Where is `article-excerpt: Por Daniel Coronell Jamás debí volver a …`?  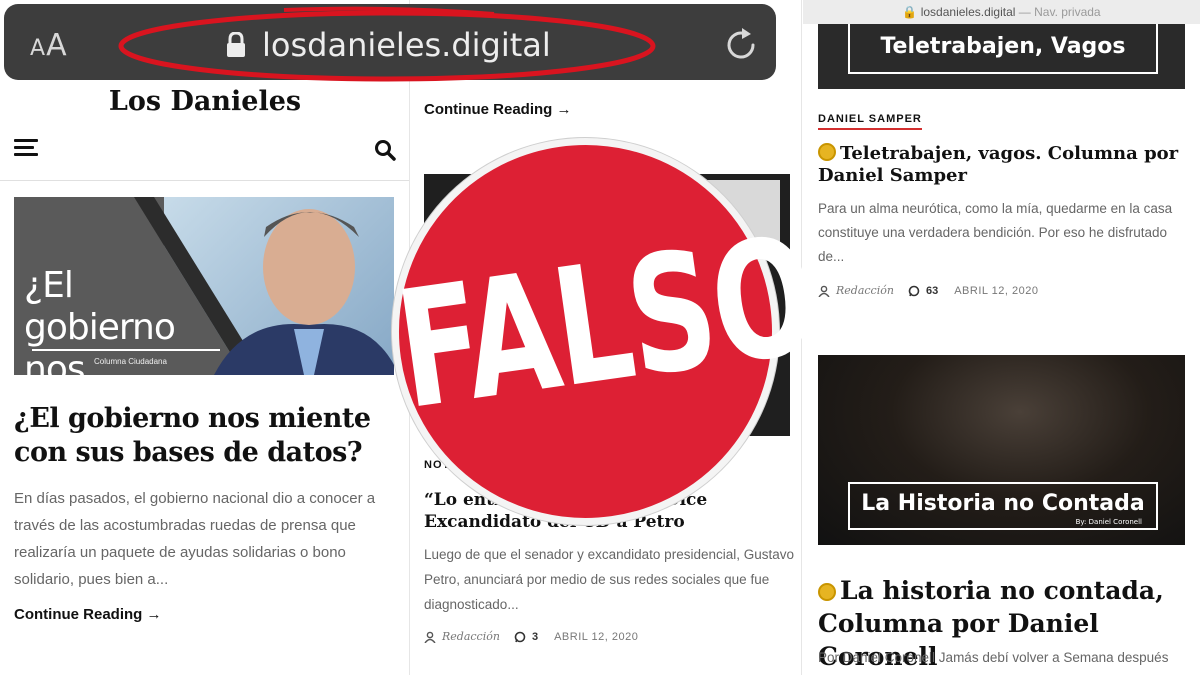 article-excerpt: Por Daniel Coronell Jamás debí volver a … is located at coordinates (993, 657).